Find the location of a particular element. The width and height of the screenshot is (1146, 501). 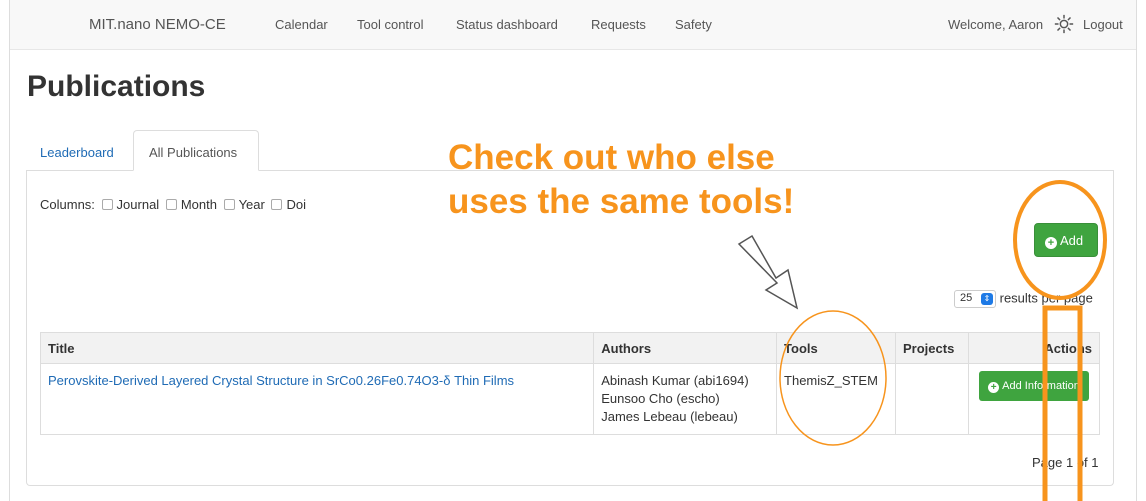

per-page-select: 25 ⇕ is located at coordinates (975, 299).